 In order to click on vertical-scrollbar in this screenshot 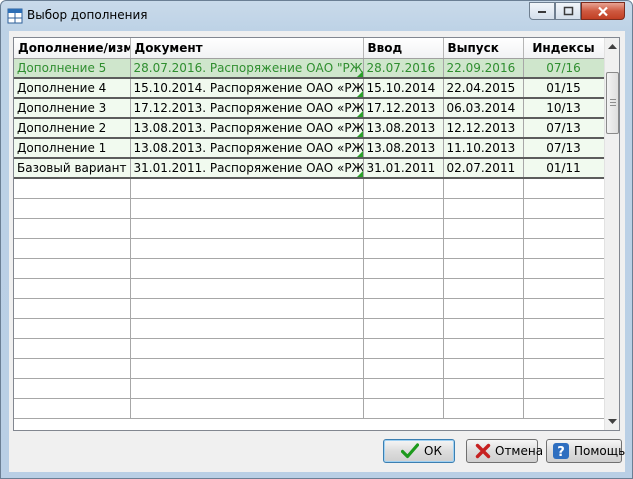, I will do `click(611, 234)`.